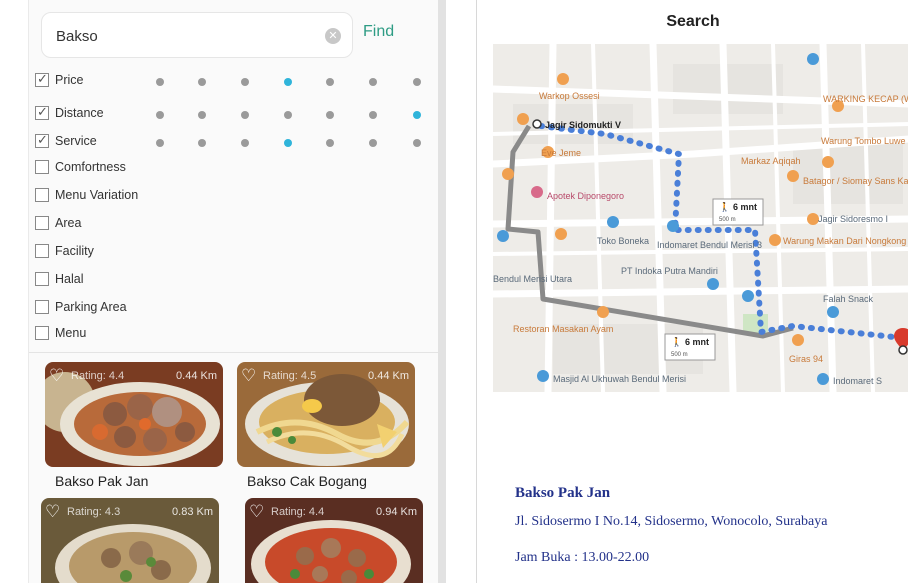 The height and width of the screenshot is (583, 908). Describe the element at coordinates (569, 96) in the screenshot. I see `svg-text: Warkop Ossesi` at that location.